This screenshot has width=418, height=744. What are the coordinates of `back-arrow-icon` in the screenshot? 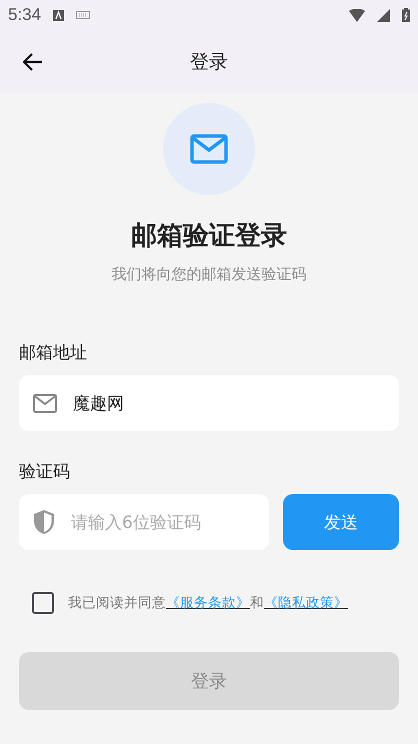 It's located at (33, 61).